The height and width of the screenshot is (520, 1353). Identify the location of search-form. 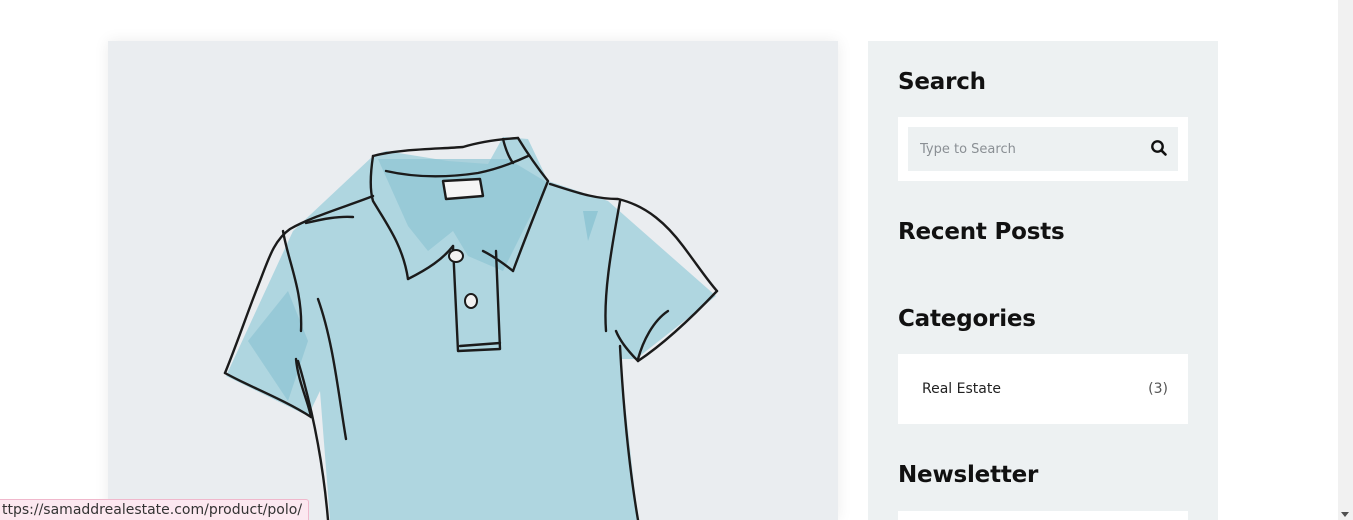
(1043, 149).